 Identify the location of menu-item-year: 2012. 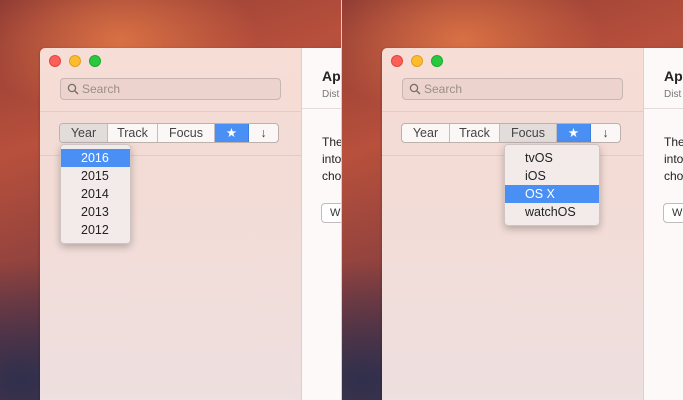
(95, 230).